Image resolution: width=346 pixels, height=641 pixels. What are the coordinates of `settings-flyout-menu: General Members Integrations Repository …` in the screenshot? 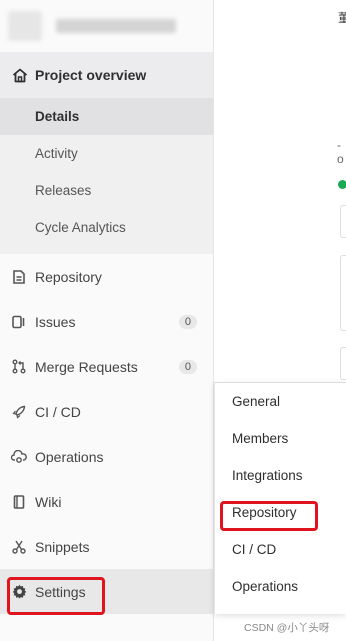 It's located at (280, 498).